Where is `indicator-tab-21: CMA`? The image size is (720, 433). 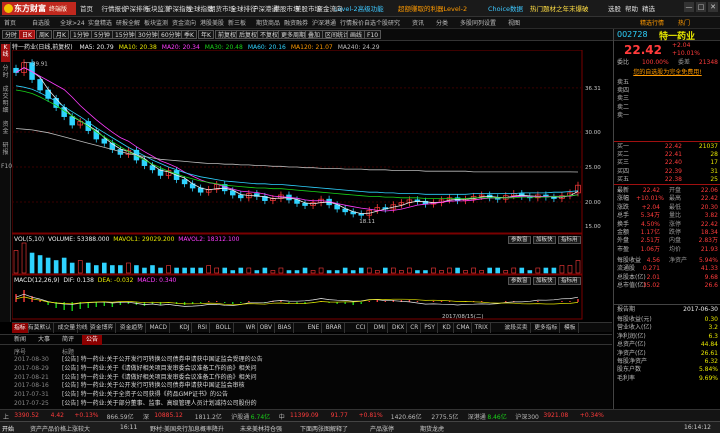
indicator-tab-21: CMA is located at coordinates (463, 328).